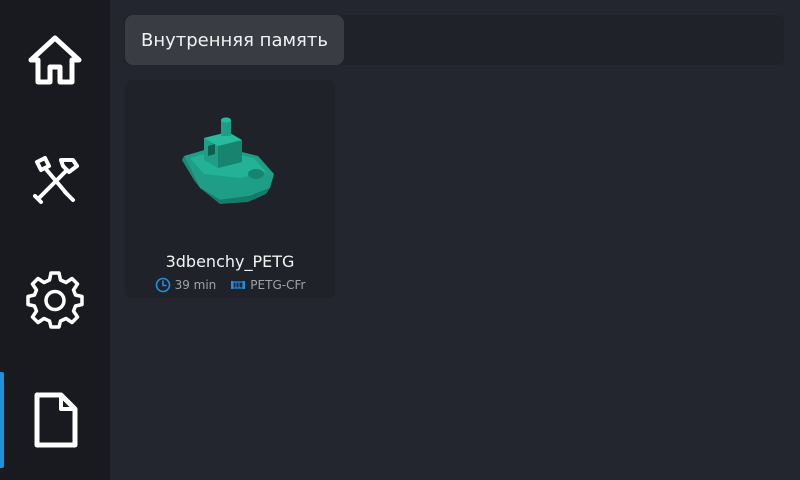 The height and width of the screenshot is (480, 800). I want to click on filament-type: PETG-CFr, so click(267, 285).